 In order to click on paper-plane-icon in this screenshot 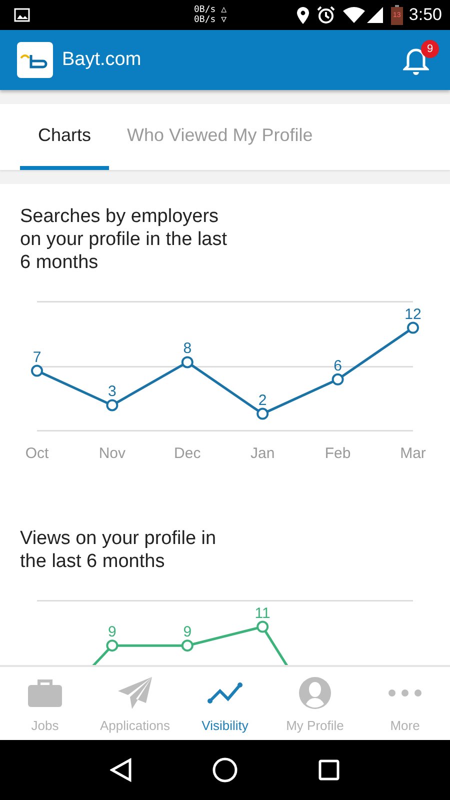, I will do `click(135, 692)`.